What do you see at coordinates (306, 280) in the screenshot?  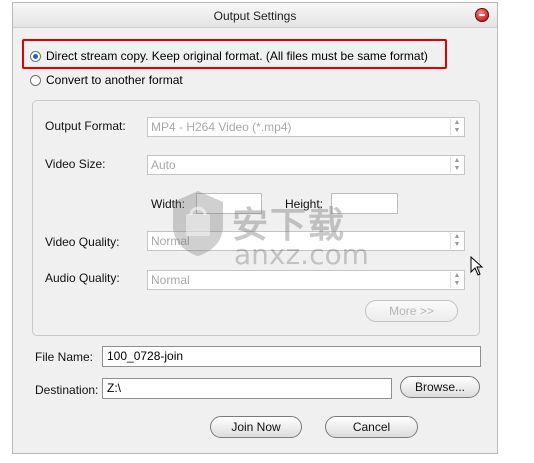 I see `audio-quality-select: Normal ▲ ▼` at bounding box center [306, 280].